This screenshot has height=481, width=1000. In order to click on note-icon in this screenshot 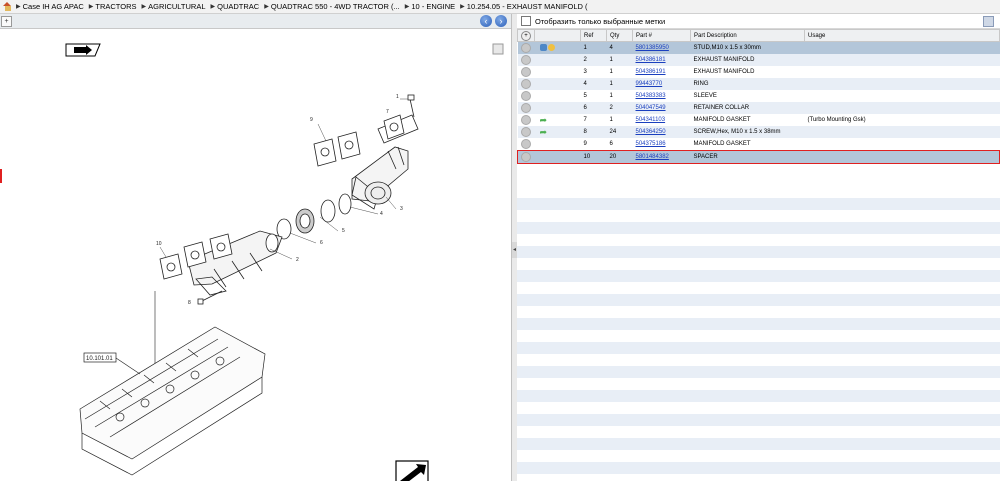, I will do `click(551, 48)`.